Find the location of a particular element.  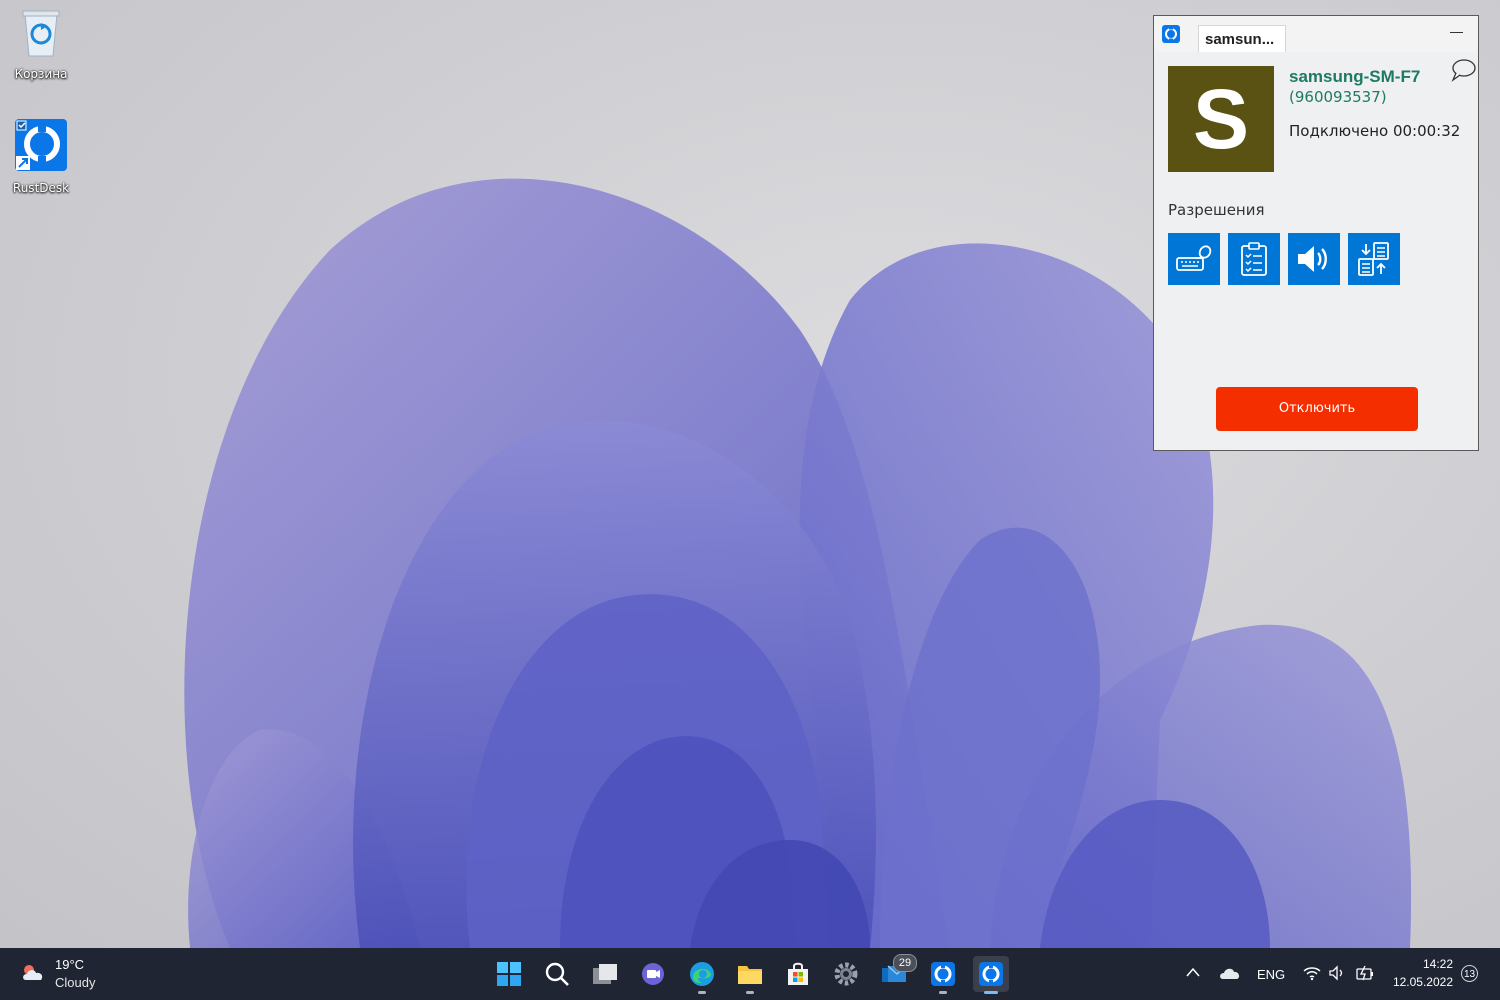

desktop-rustdesk: RustDesk is located at coordinates (41, 156).